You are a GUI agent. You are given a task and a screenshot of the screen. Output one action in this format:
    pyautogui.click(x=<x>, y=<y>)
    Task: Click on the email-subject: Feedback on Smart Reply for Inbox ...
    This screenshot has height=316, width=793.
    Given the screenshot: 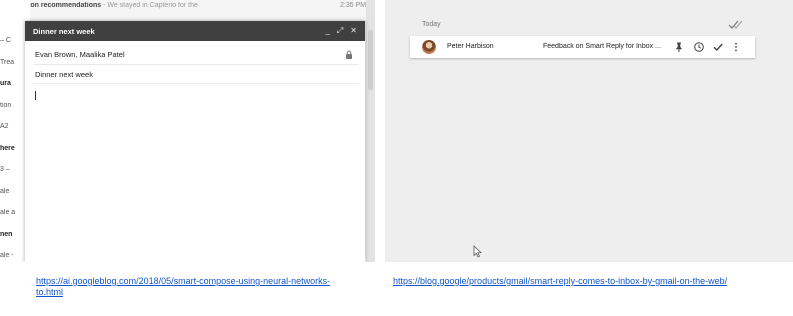 What is the action you would take?
    pyautogui.click(x=602, y=46)
    